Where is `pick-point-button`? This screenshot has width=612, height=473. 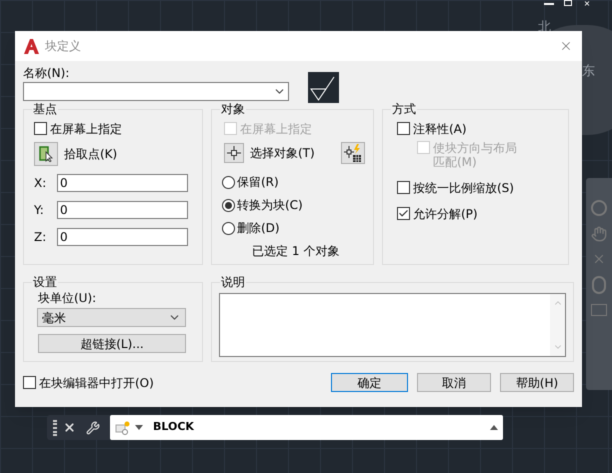 pick-point-button is located at coordinates (46, 154).